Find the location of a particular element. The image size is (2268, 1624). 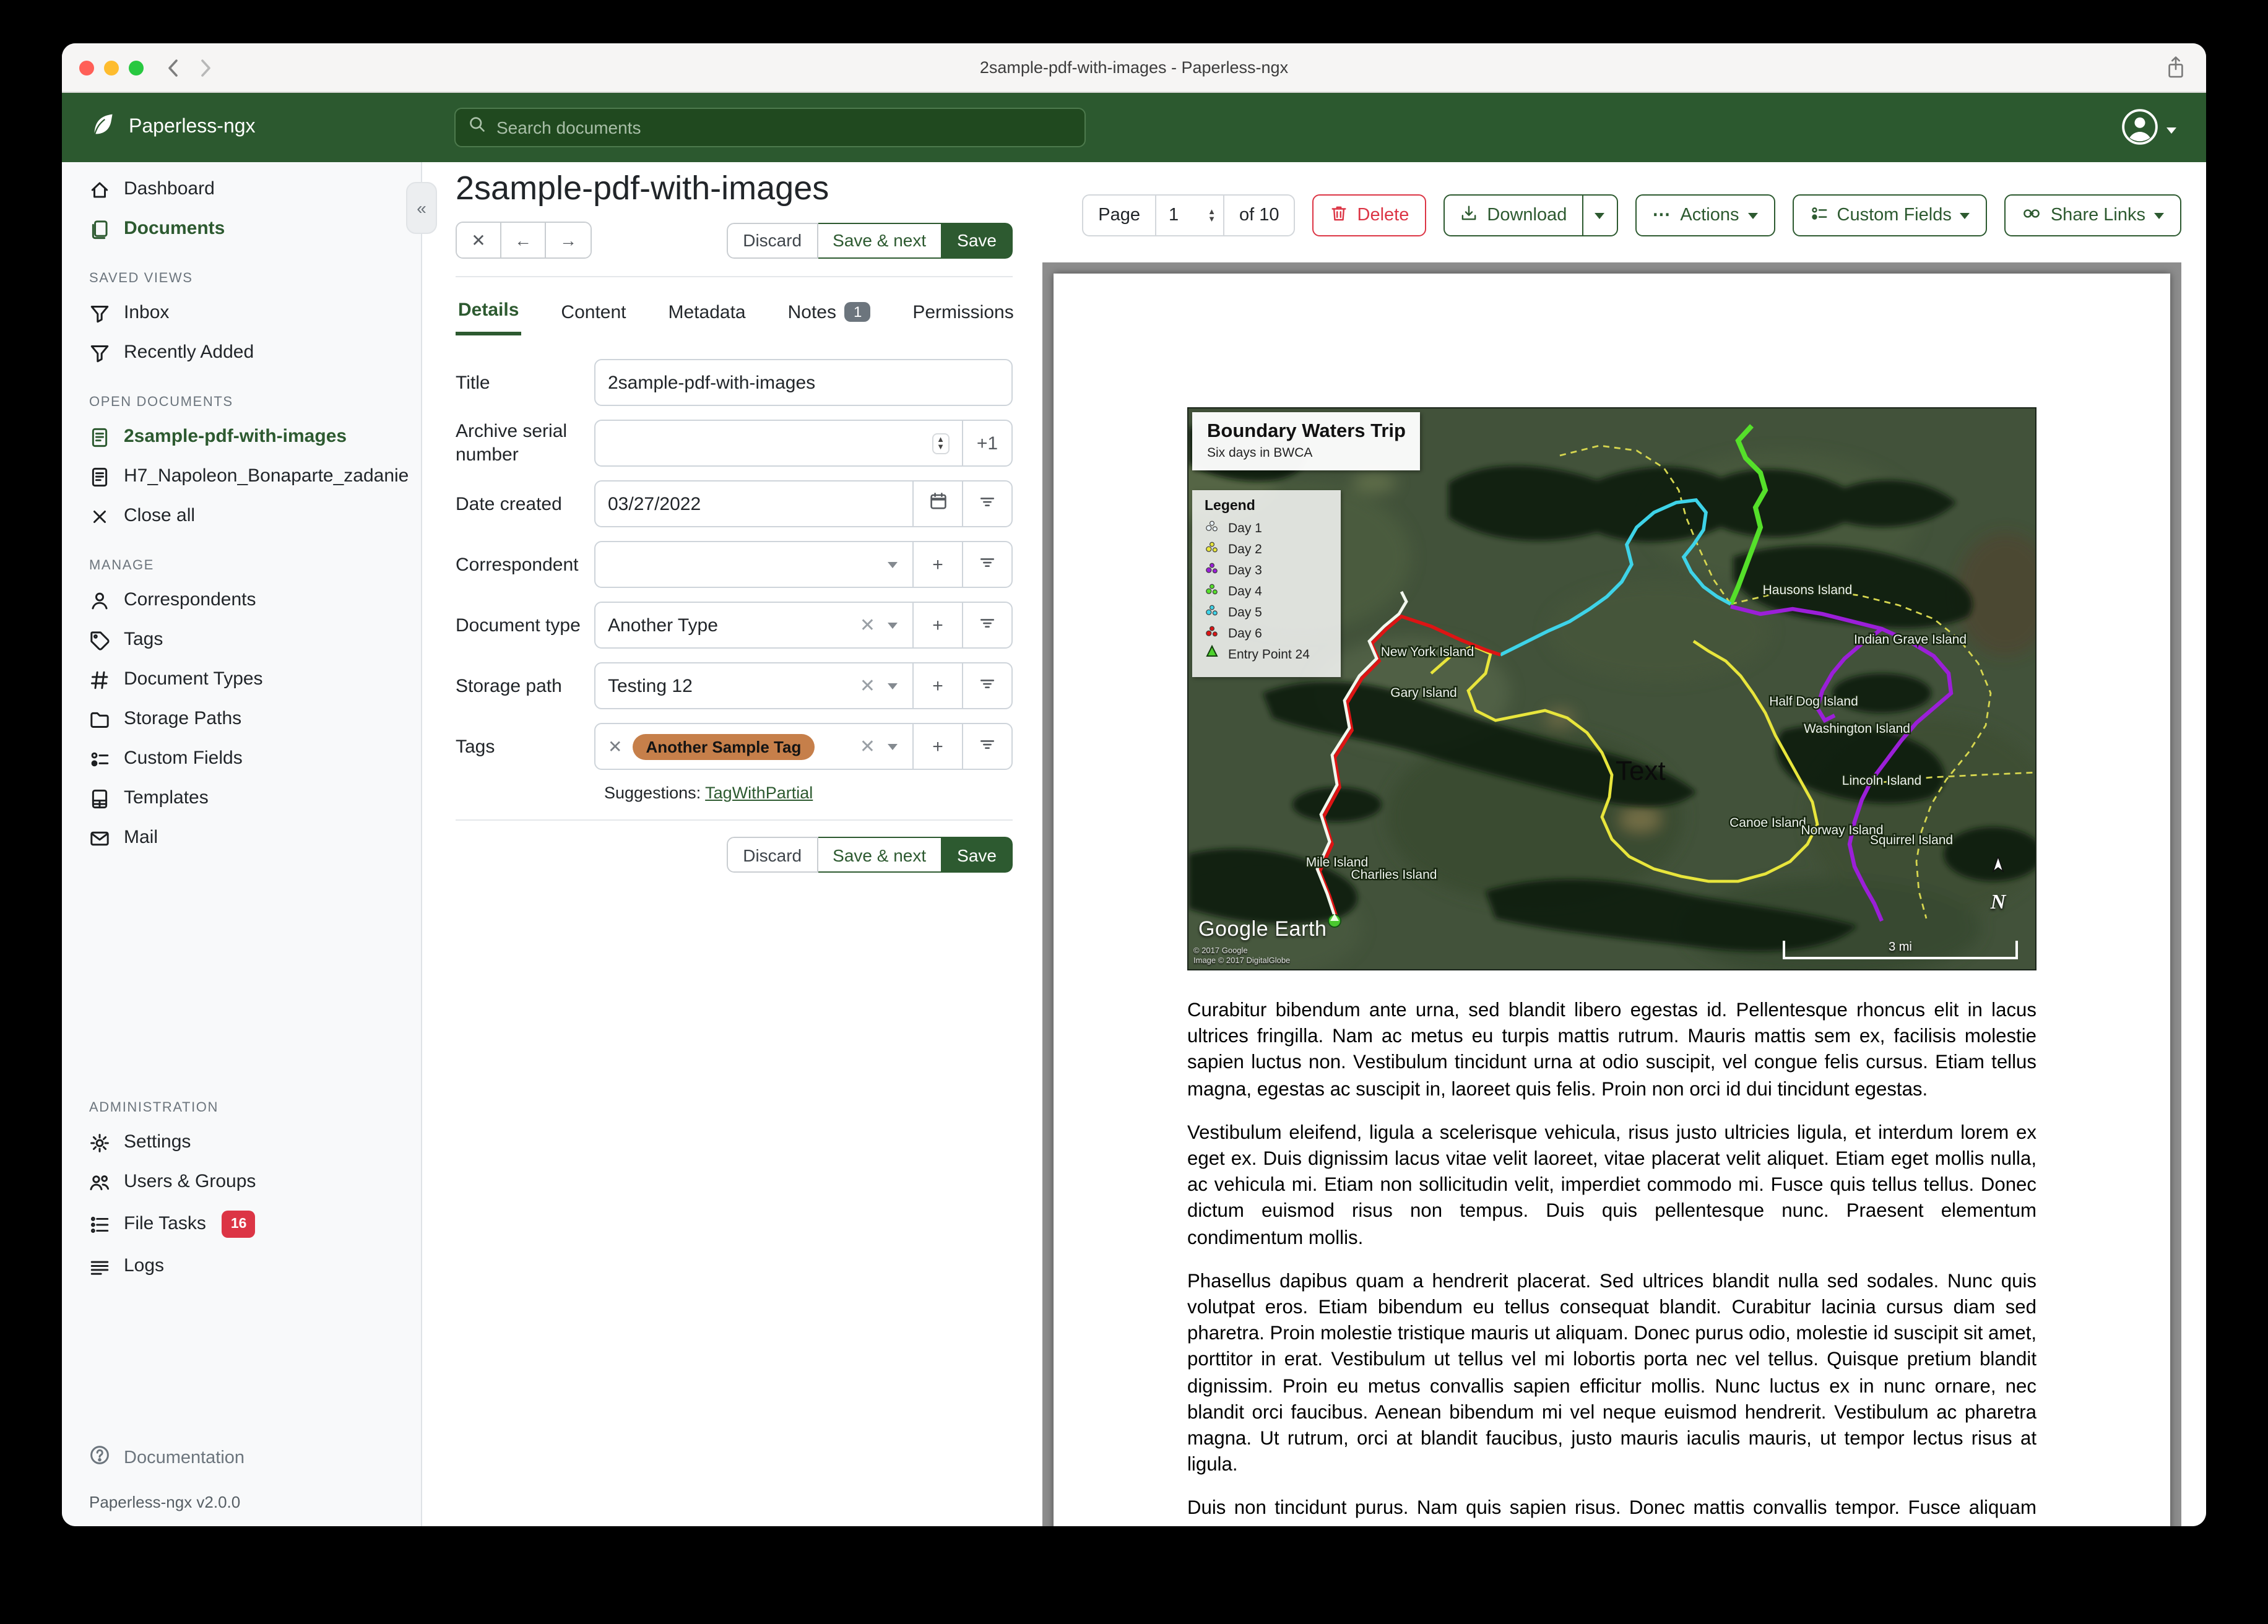

tags-select: ✕ Another Sample Tag ✕ is located at coordinates (753, 747).